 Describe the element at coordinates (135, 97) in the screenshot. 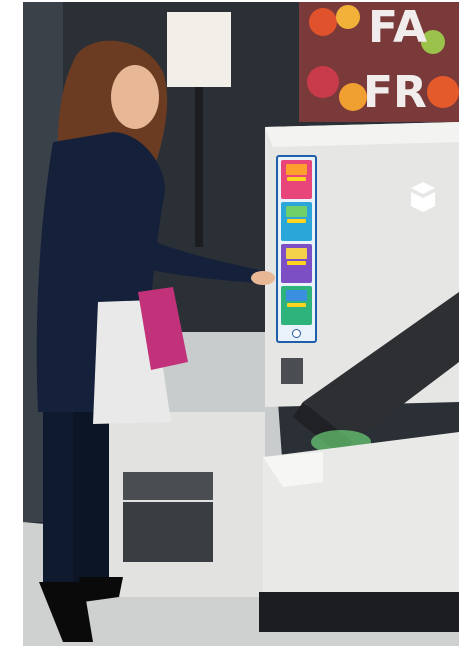

I see `face` at that location.